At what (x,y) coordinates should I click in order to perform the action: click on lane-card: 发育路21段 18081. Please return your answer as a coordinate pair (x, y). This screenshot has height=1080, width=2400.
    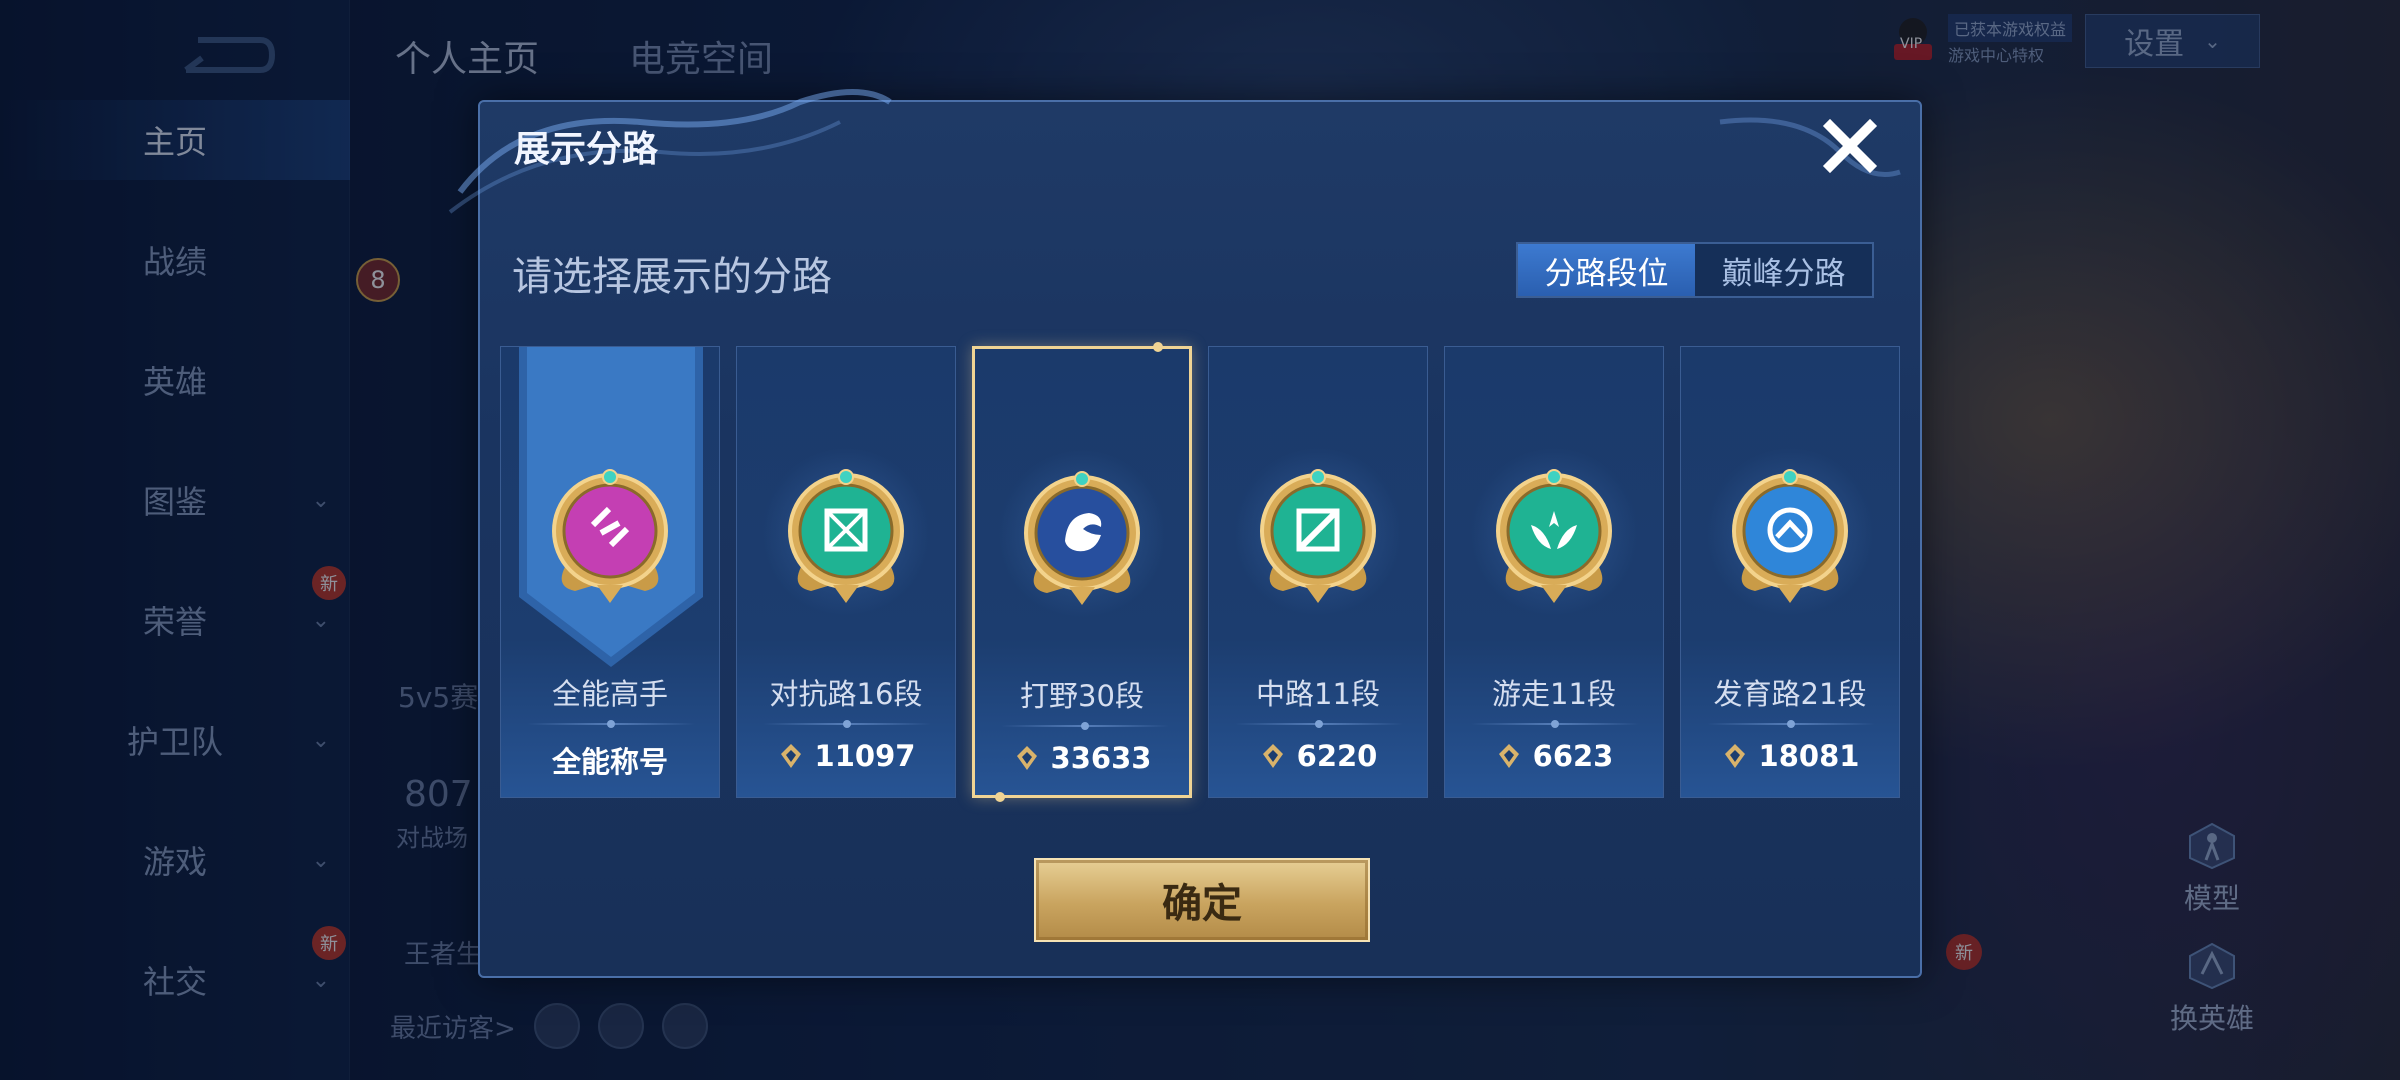
    Looking at the image, I should click on (1790, 572).